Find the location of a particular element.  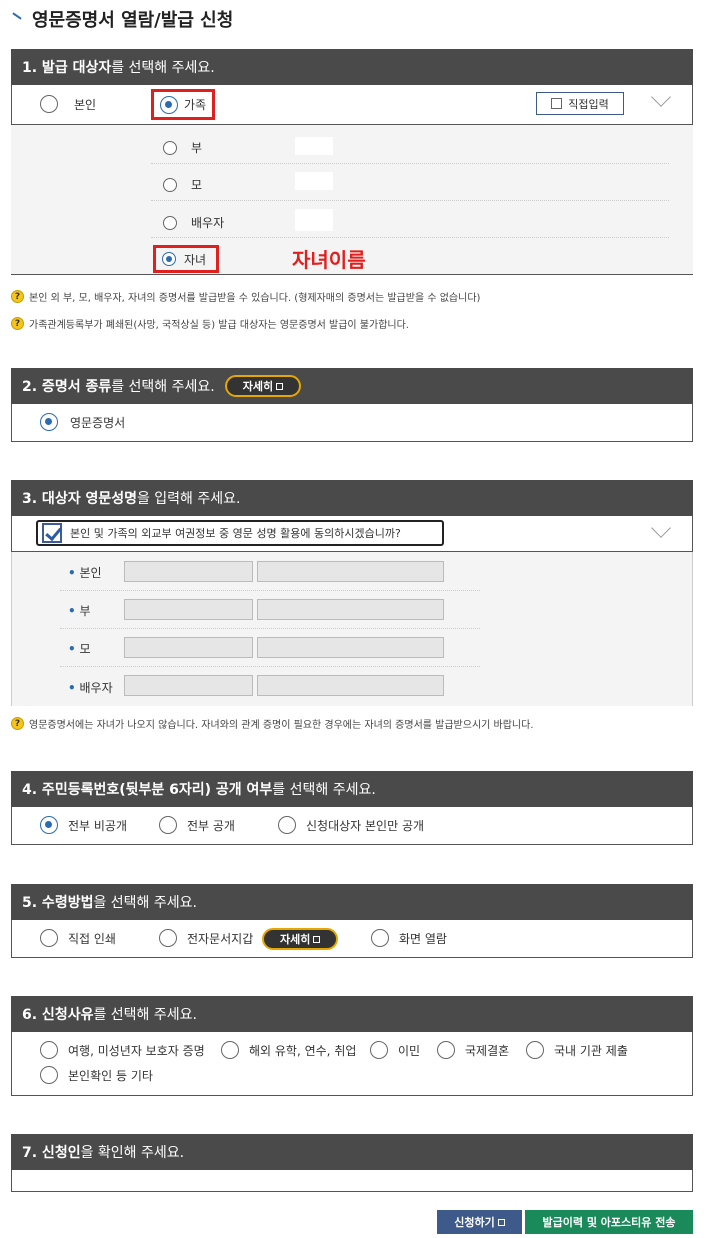

table-row: • 부 is located at coordinates (270, 610).